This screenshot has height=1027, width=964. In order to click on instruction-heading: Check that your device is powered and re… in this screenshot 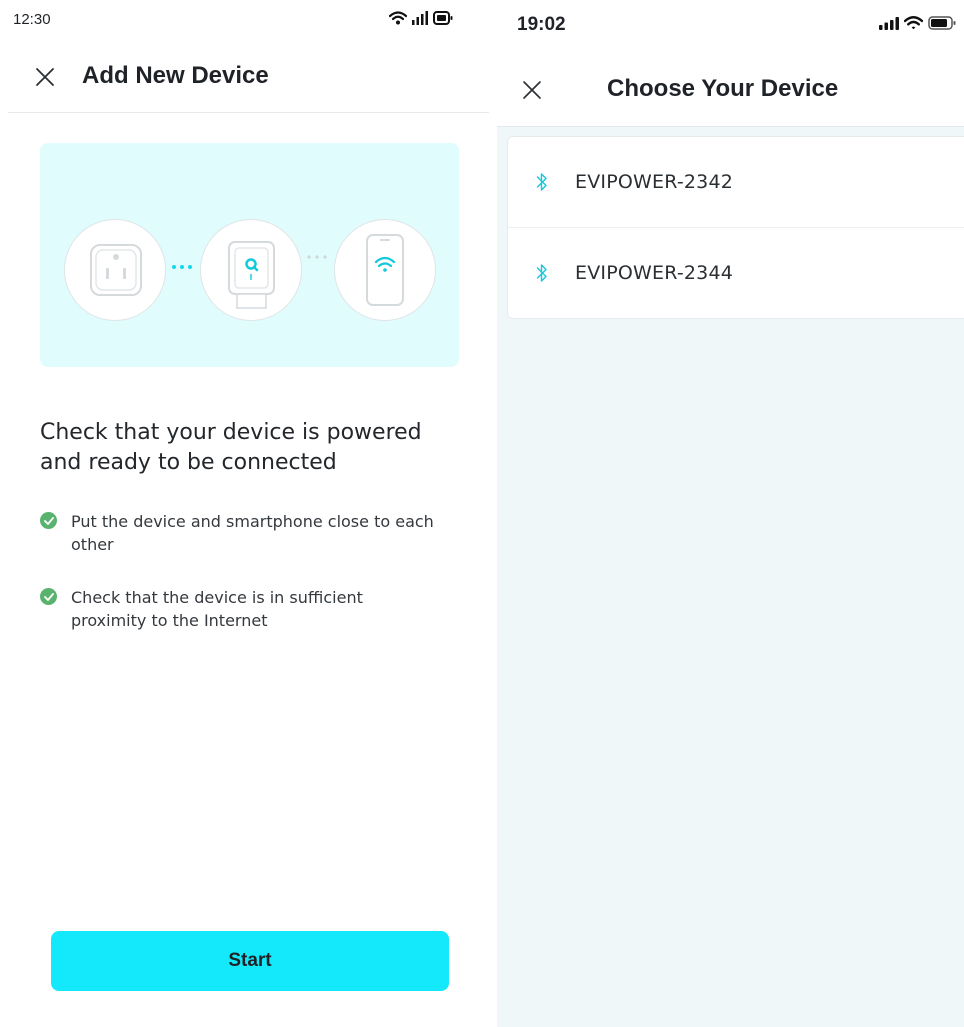, I will do `click(231, 447)`.